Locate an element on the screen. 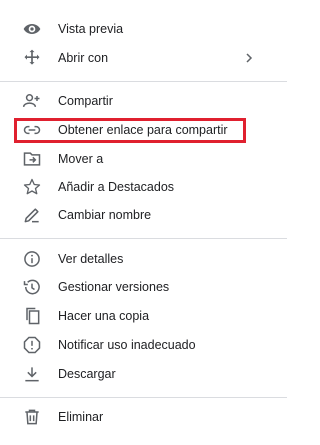 The image size is (320, 445). eye-icon is located at coordinates (32, 29).